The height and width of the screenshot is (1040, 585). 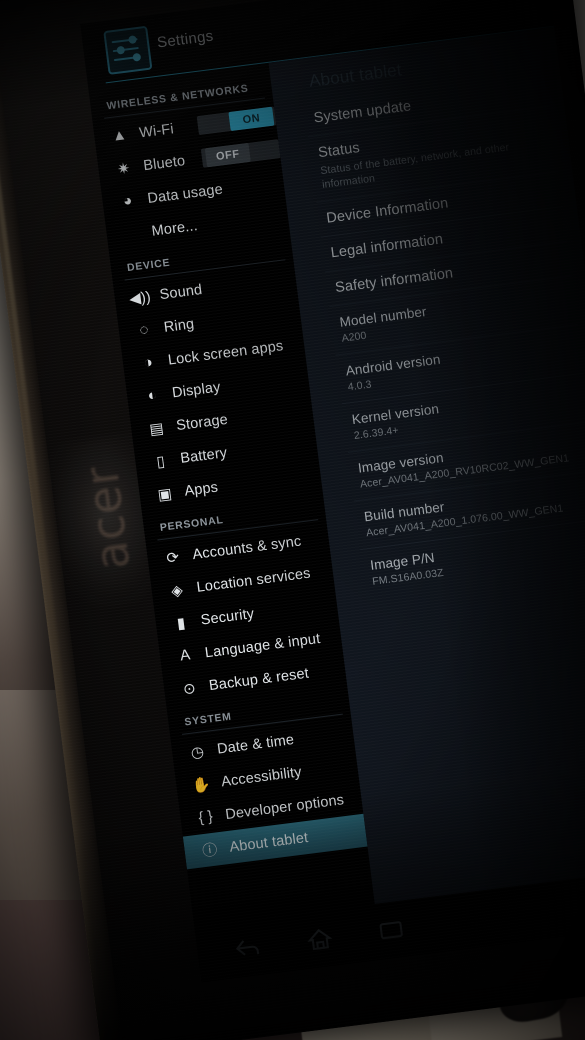 I want to click on toggle-wi-fi: ON, so click(x=251, y=119).